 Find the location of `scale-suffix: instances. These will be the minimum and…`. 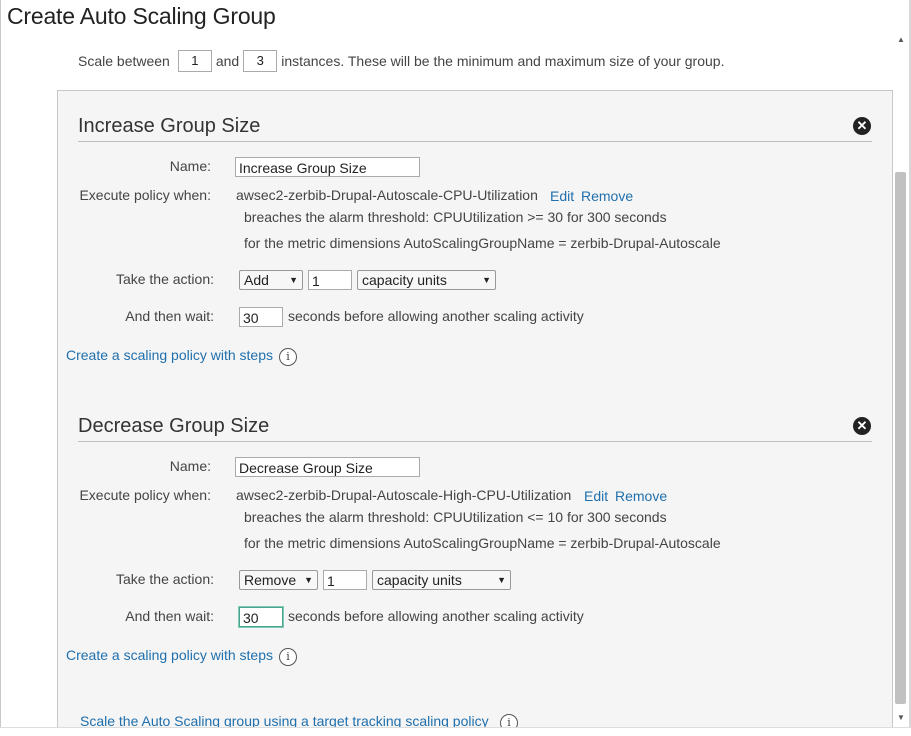

scale-suffix: instances. These will be the minimum and… is located at coordinates (503, 61).